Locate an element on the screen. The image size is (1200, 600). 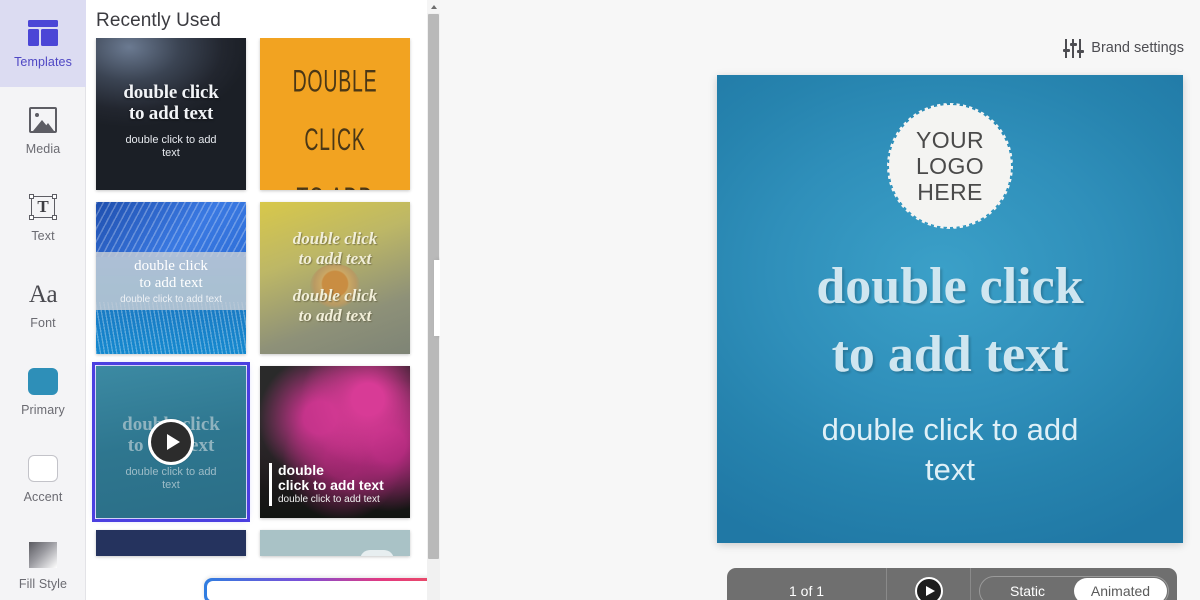
text-box-icon: T is located at coordinates (43, 207).